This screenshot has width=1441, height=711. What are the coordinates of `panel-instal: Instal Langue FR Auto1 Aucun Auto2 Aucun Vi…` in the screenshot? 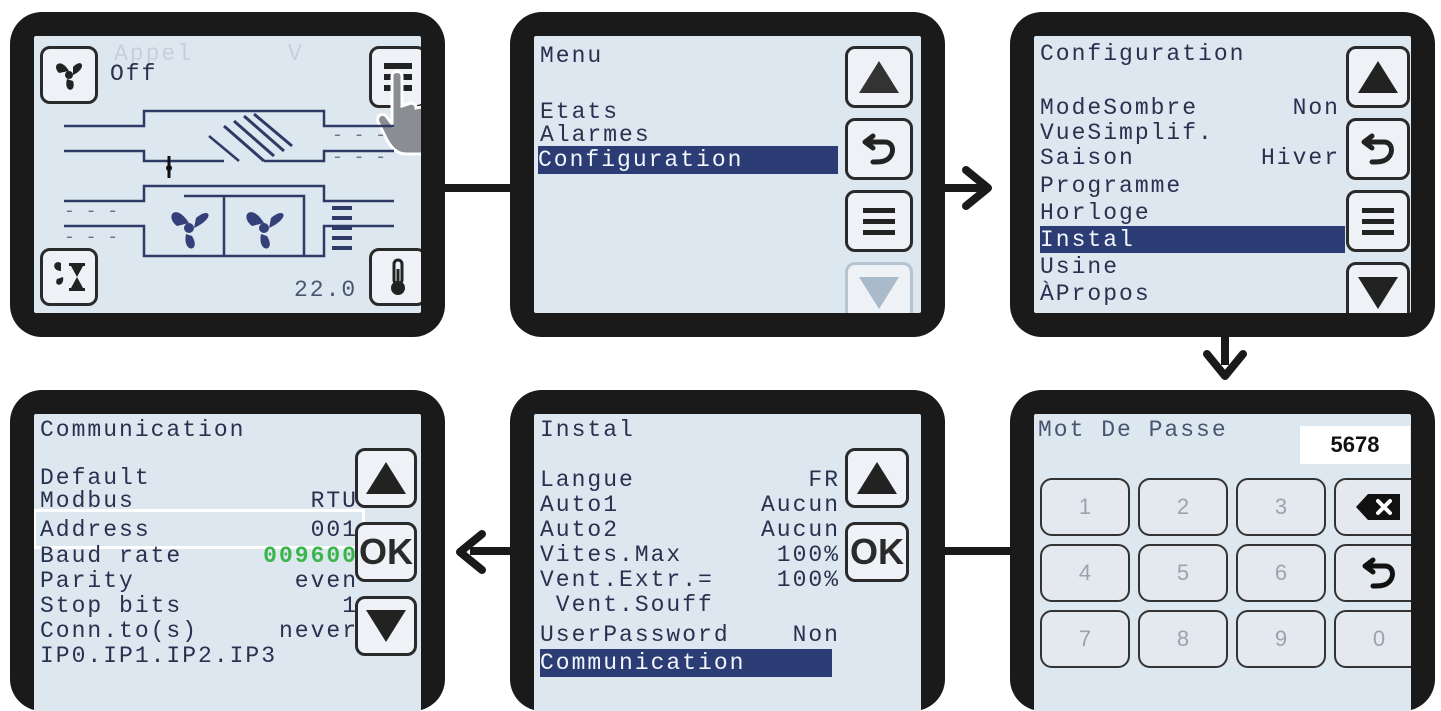 It's located at (727, 550).